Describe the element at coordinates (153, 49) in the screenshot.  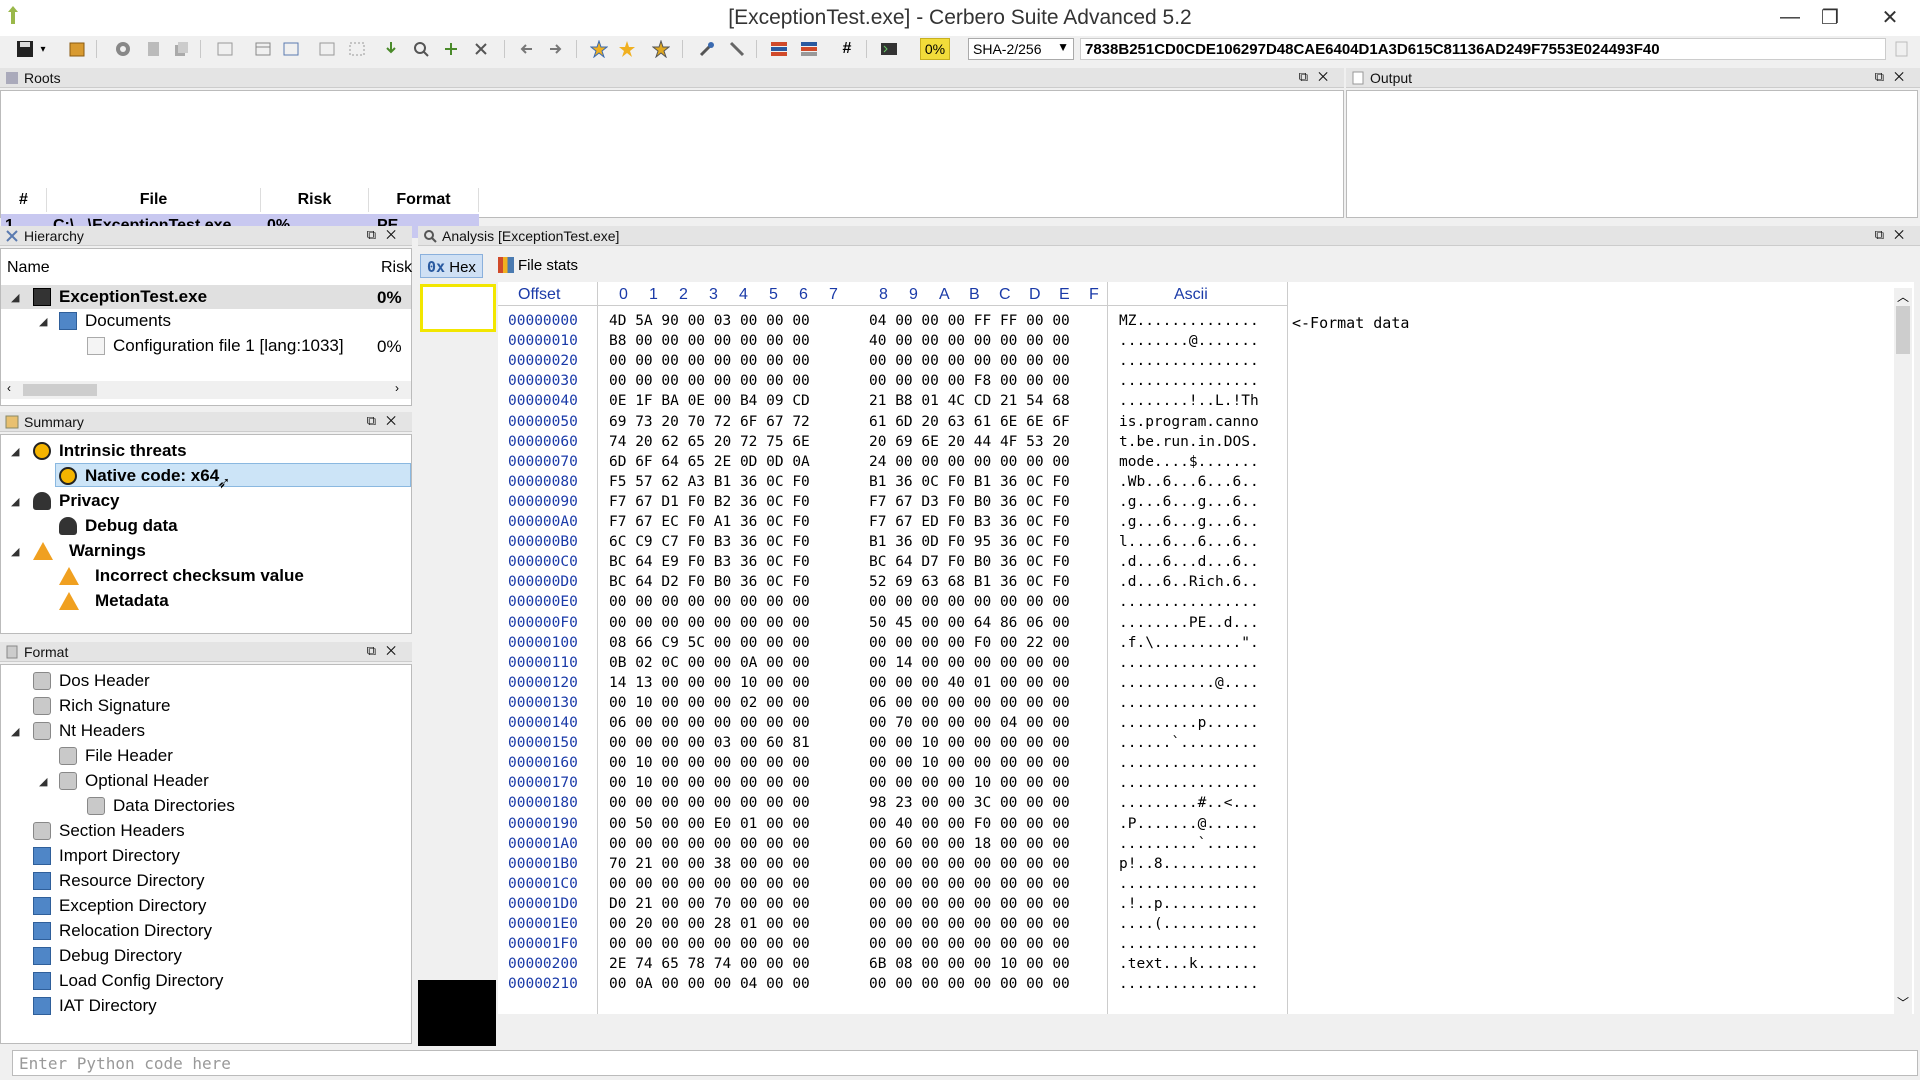
I see `document-icon` at that location.